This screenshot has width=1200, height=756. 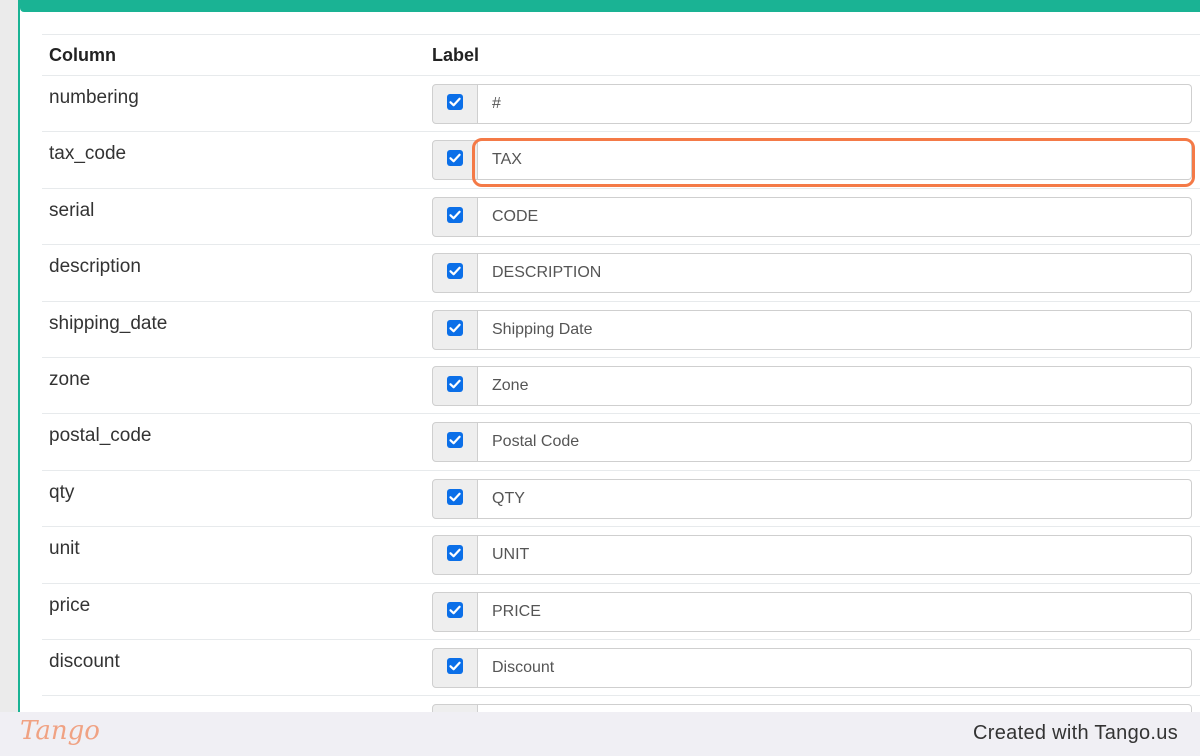 I want to click on table-row, so click(x=621, y=704).